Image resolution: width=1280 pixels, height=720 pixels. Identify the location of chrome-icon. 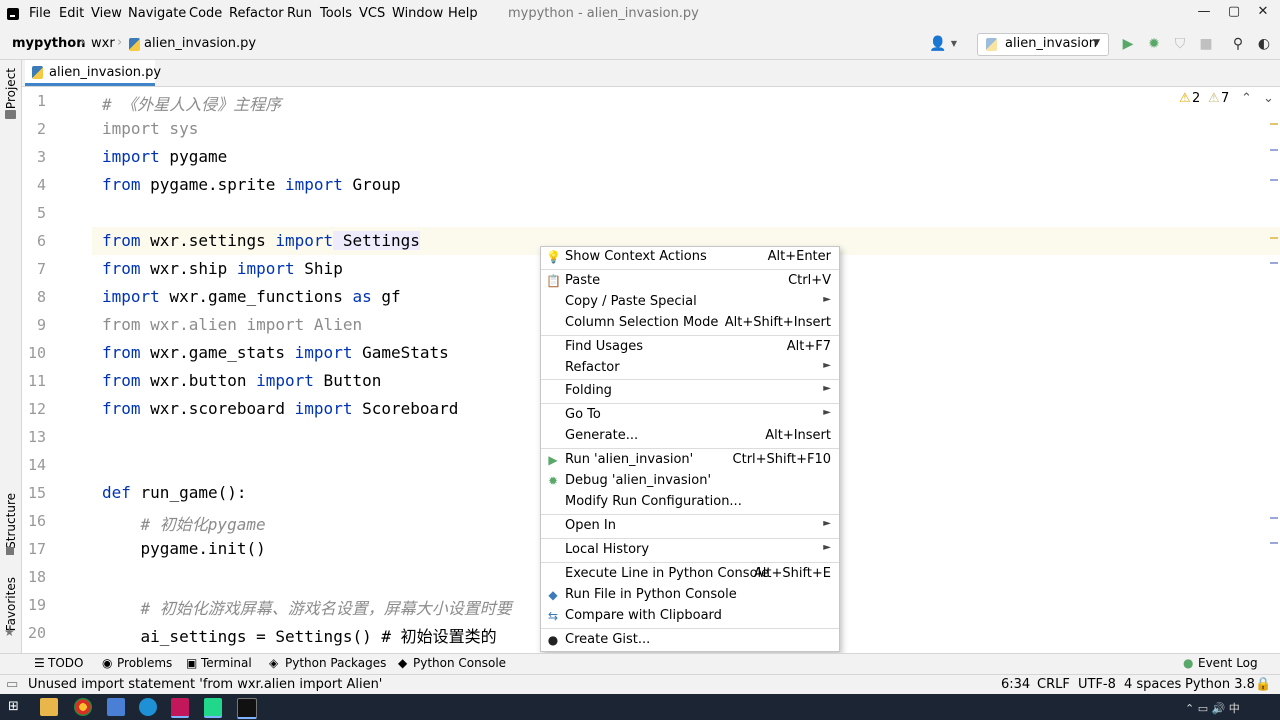
(83, 707).